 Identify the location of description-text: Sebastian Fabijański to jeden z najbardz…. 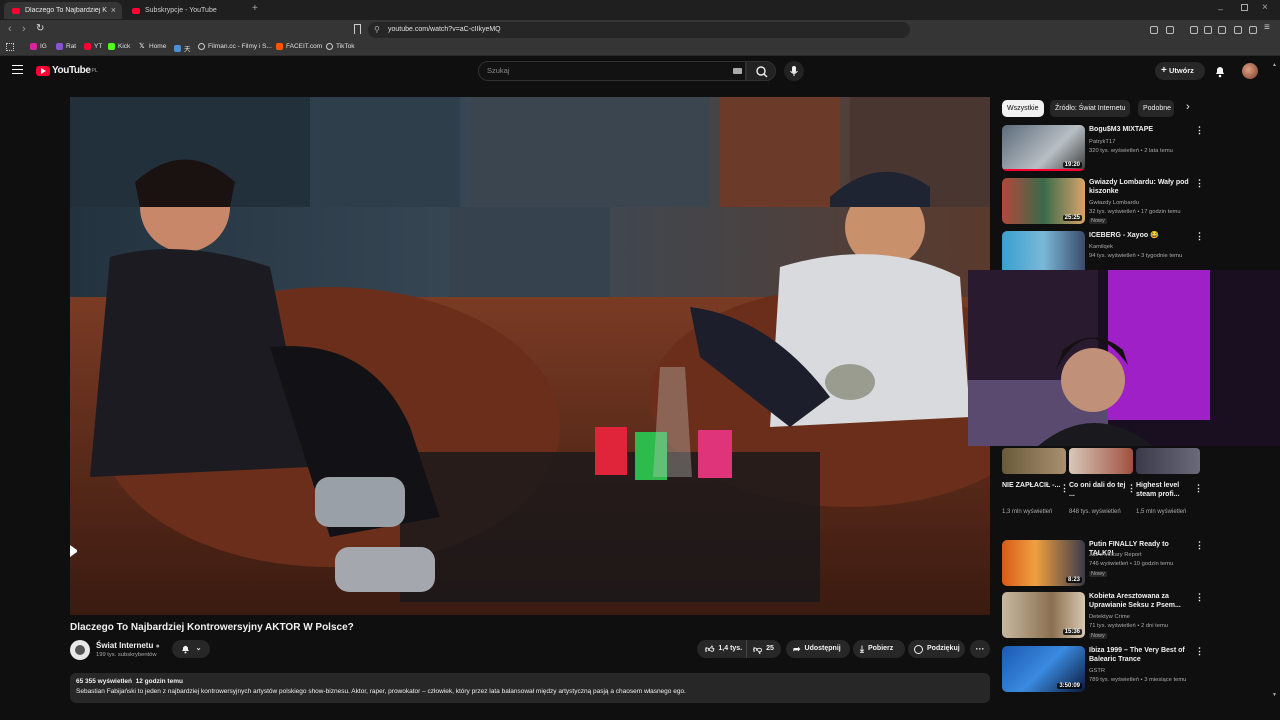
(381, 691).